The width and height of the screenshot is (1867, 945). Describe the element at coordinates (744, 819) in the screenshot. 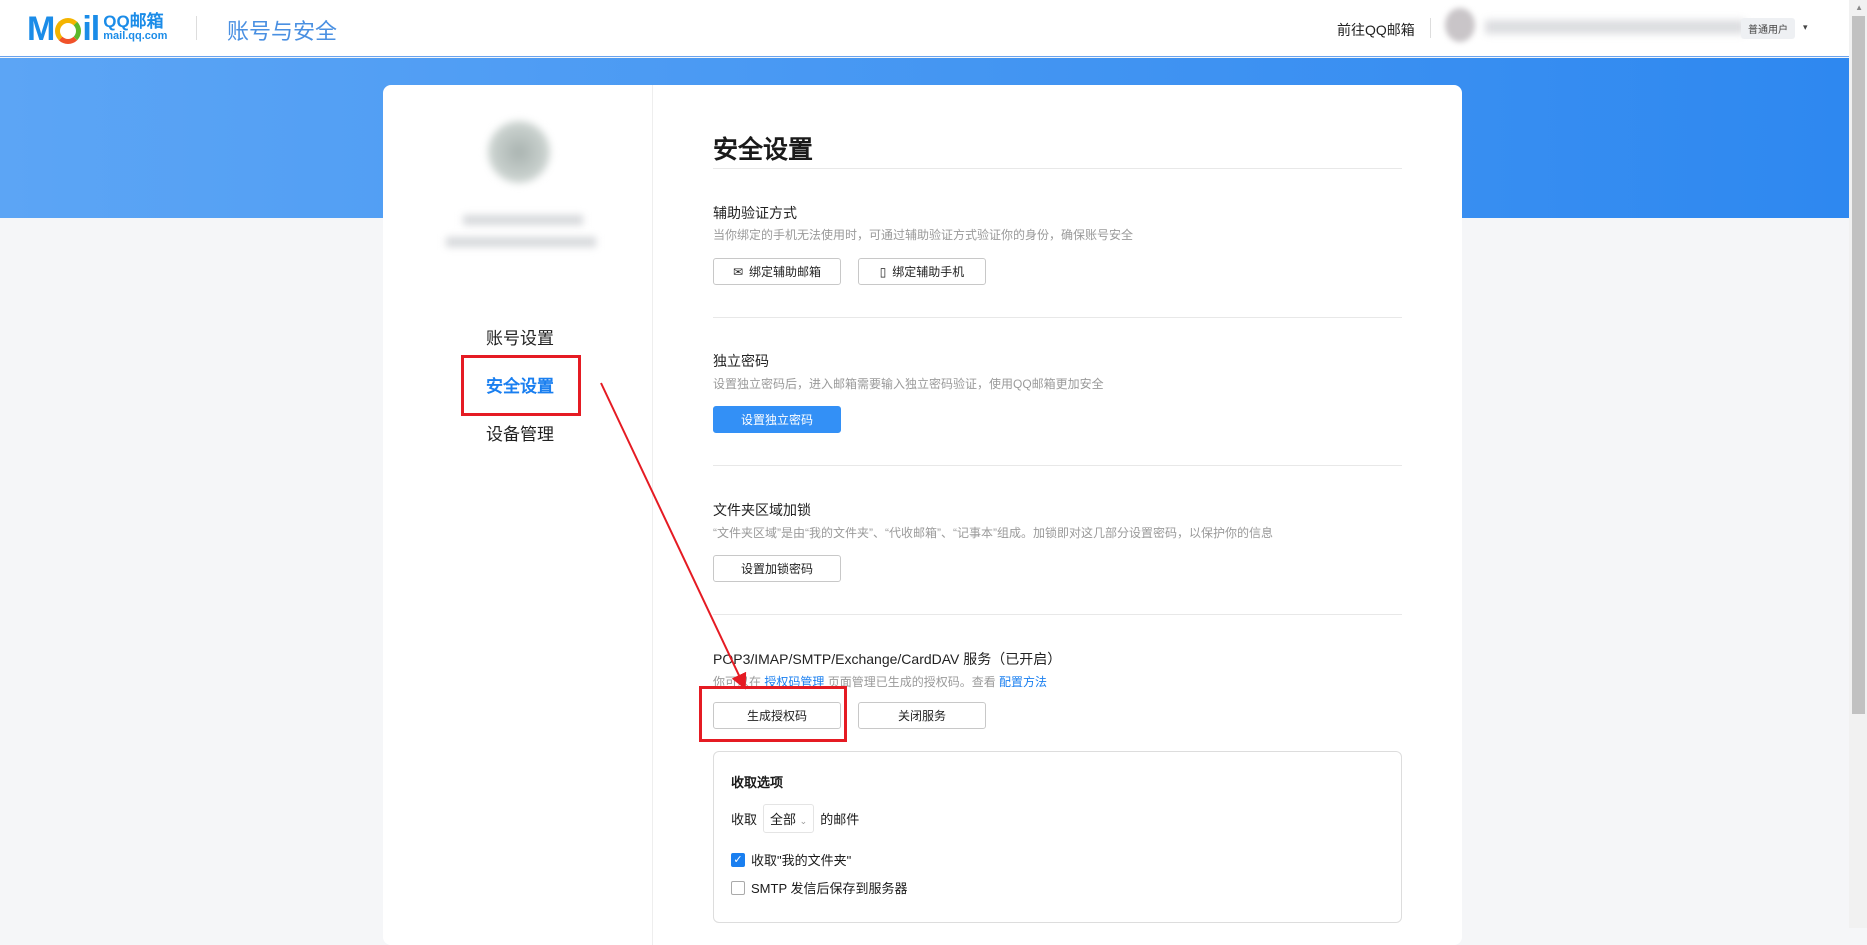

I see `label: 收取` at that location.